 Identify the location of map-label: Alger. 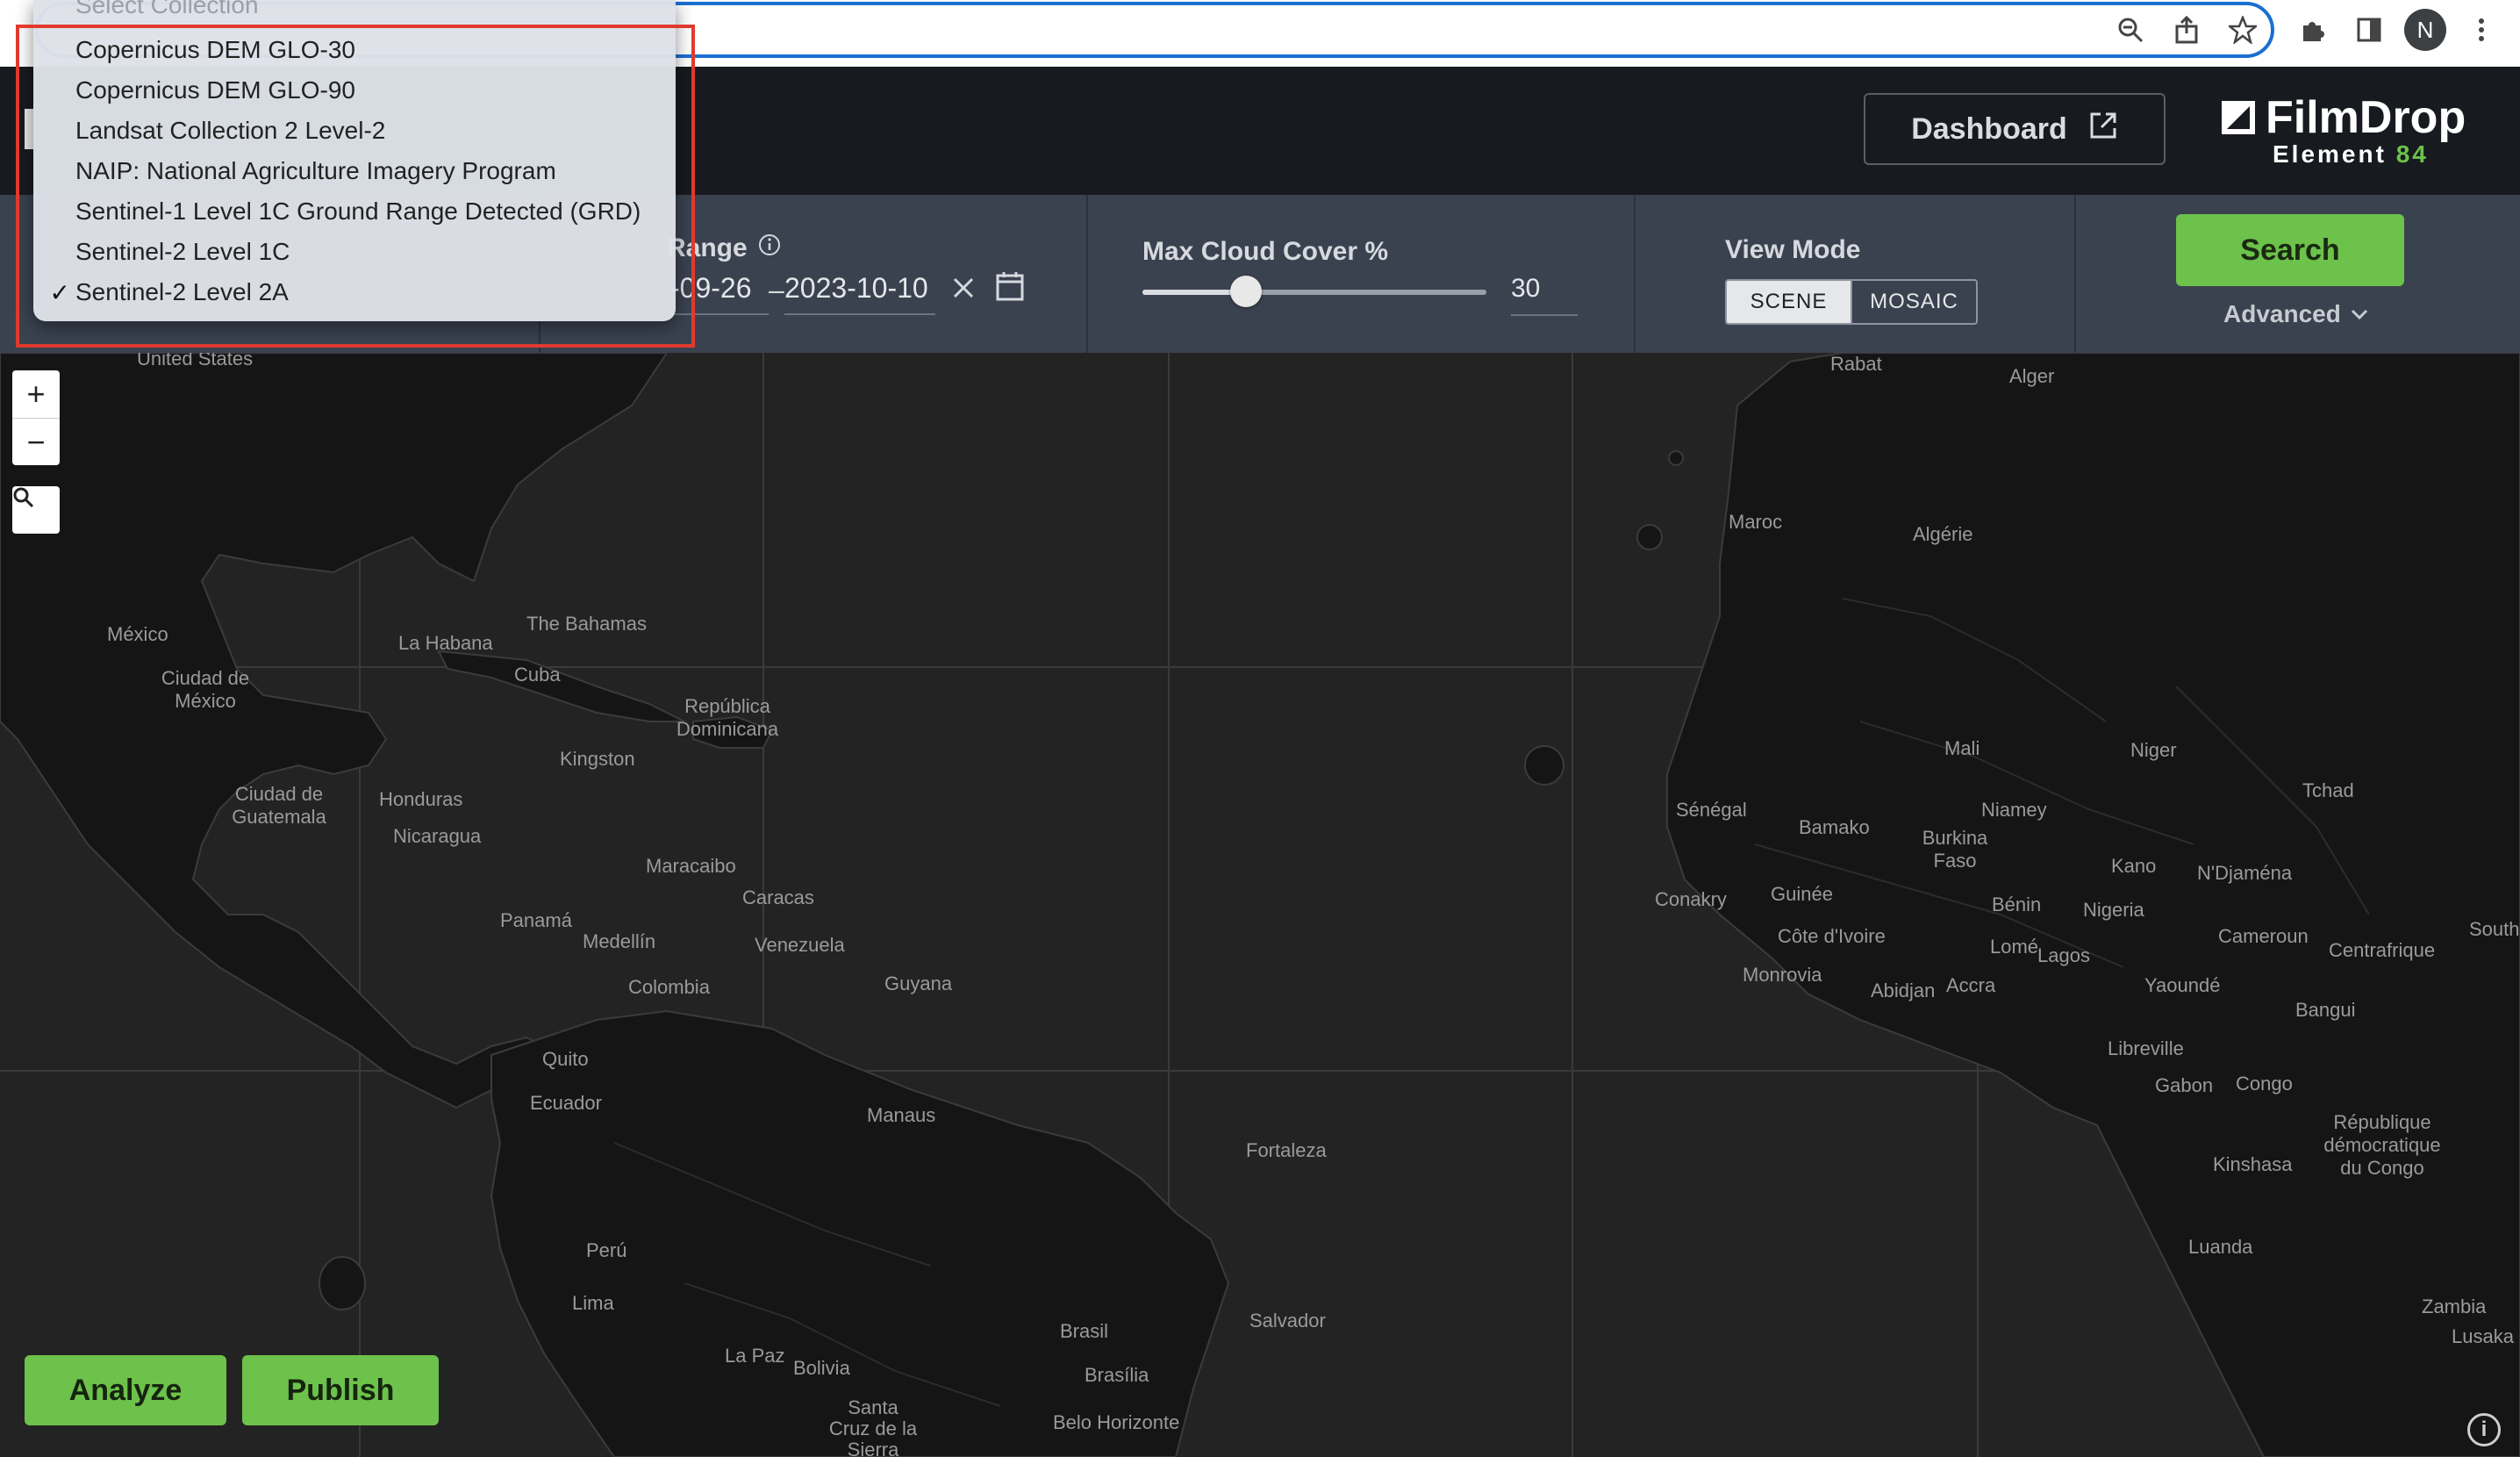
(2032, 376).